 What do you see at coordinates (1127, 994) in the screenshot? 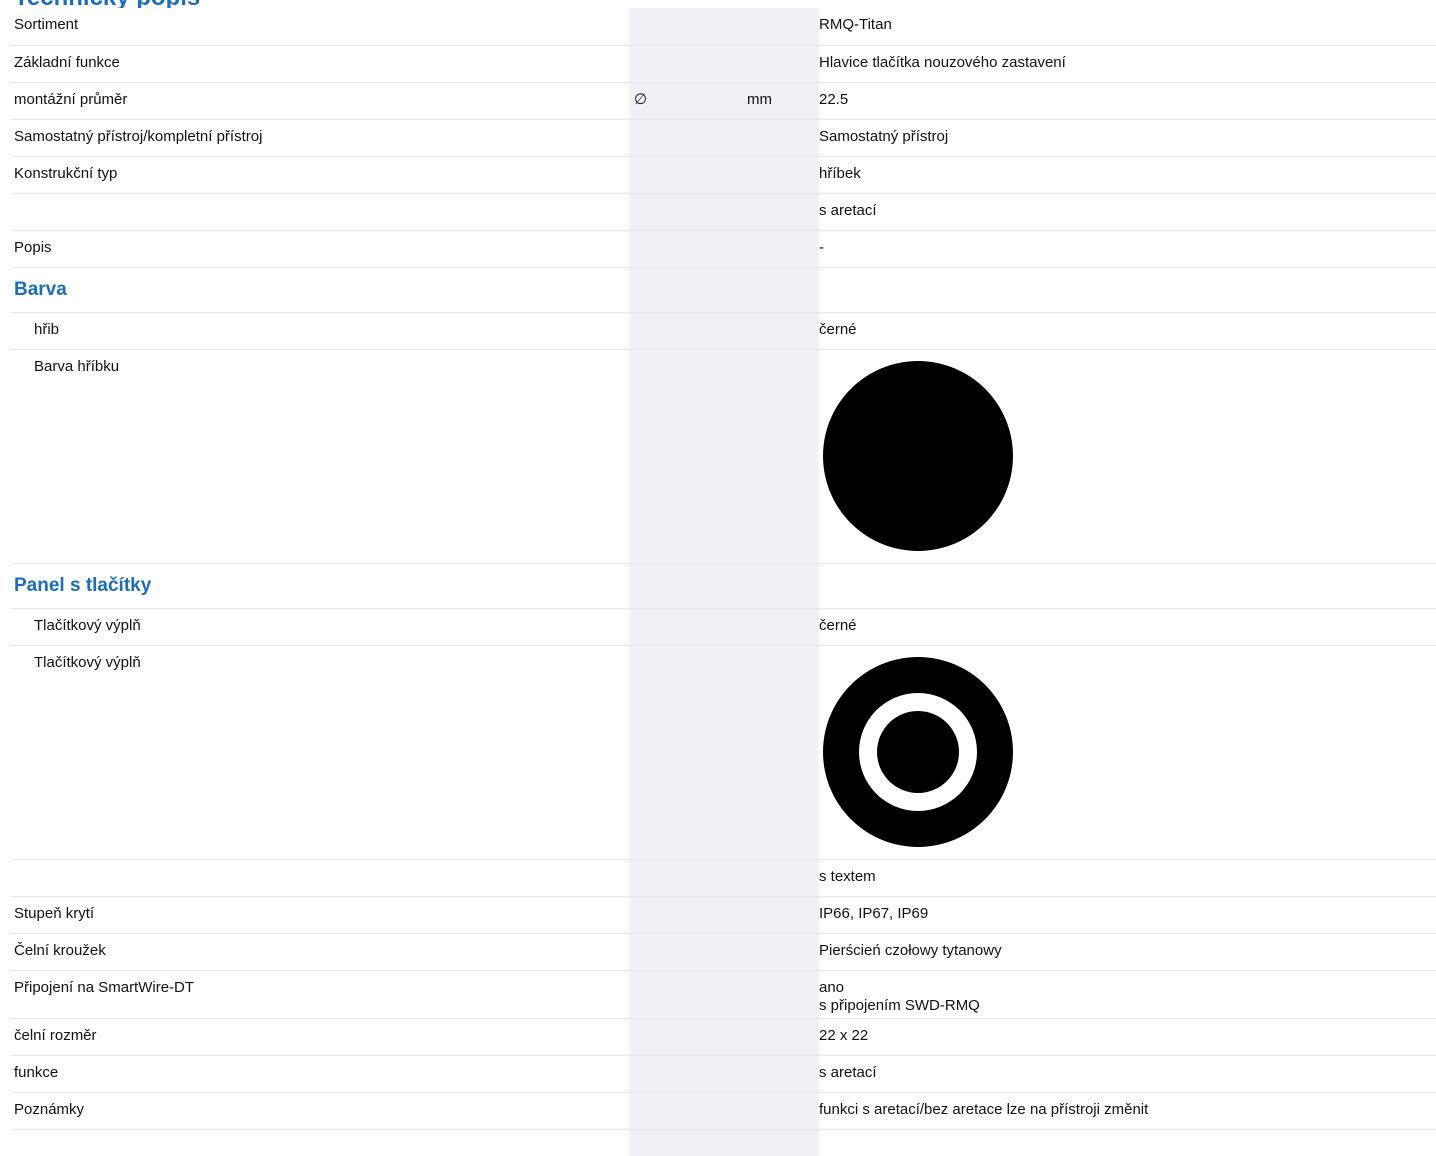
I see `row-value: ano s připojením SWD-RMQ` at bounding box center [1127, 994].